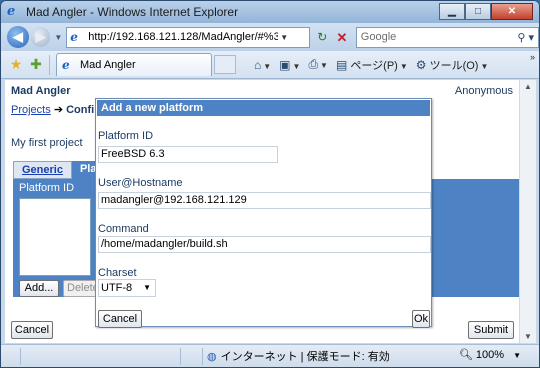 Image resolution: width=540 pixels, height=368 pixels. I want to click on browser-tab: e Mad Angler, so click(134, 64).